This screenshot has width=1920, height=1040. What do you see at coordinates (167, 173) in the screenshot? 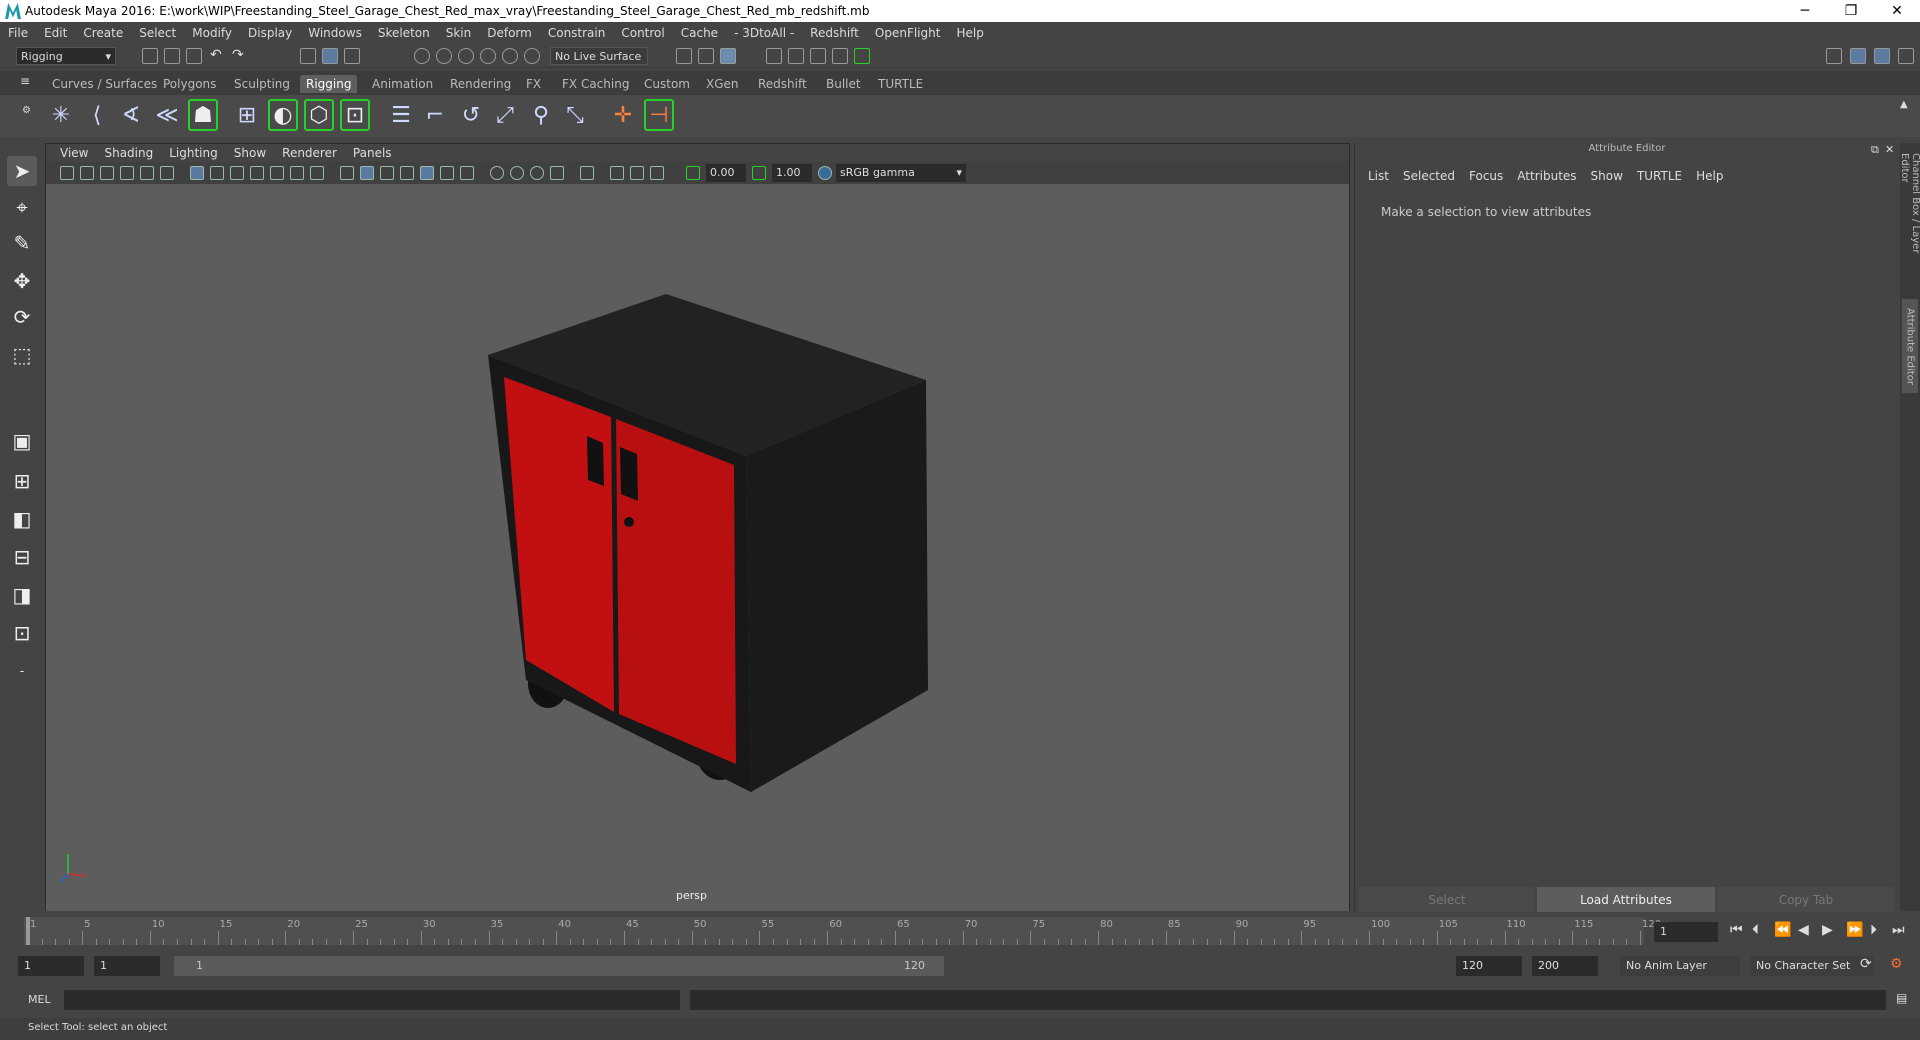
I see `grease-pencil-icon` at bounding box center [167, 173].